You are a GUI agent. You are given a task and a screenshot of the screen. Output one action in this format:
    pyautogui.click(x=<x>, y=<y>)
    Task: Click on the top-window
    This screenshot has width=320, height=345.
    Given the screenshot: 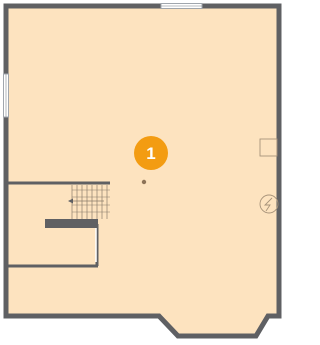 What is the action you would take?
    pyautogui.click(x=181, y=6)
    